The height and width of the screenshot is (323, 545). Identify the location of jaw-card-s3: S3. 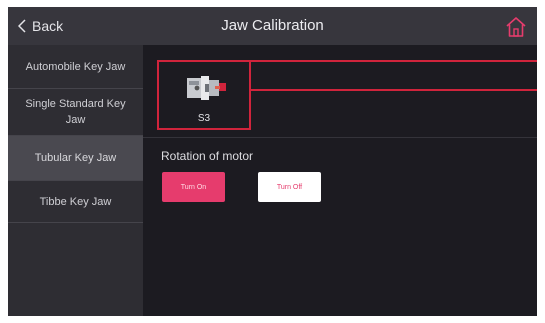
(204, 95).